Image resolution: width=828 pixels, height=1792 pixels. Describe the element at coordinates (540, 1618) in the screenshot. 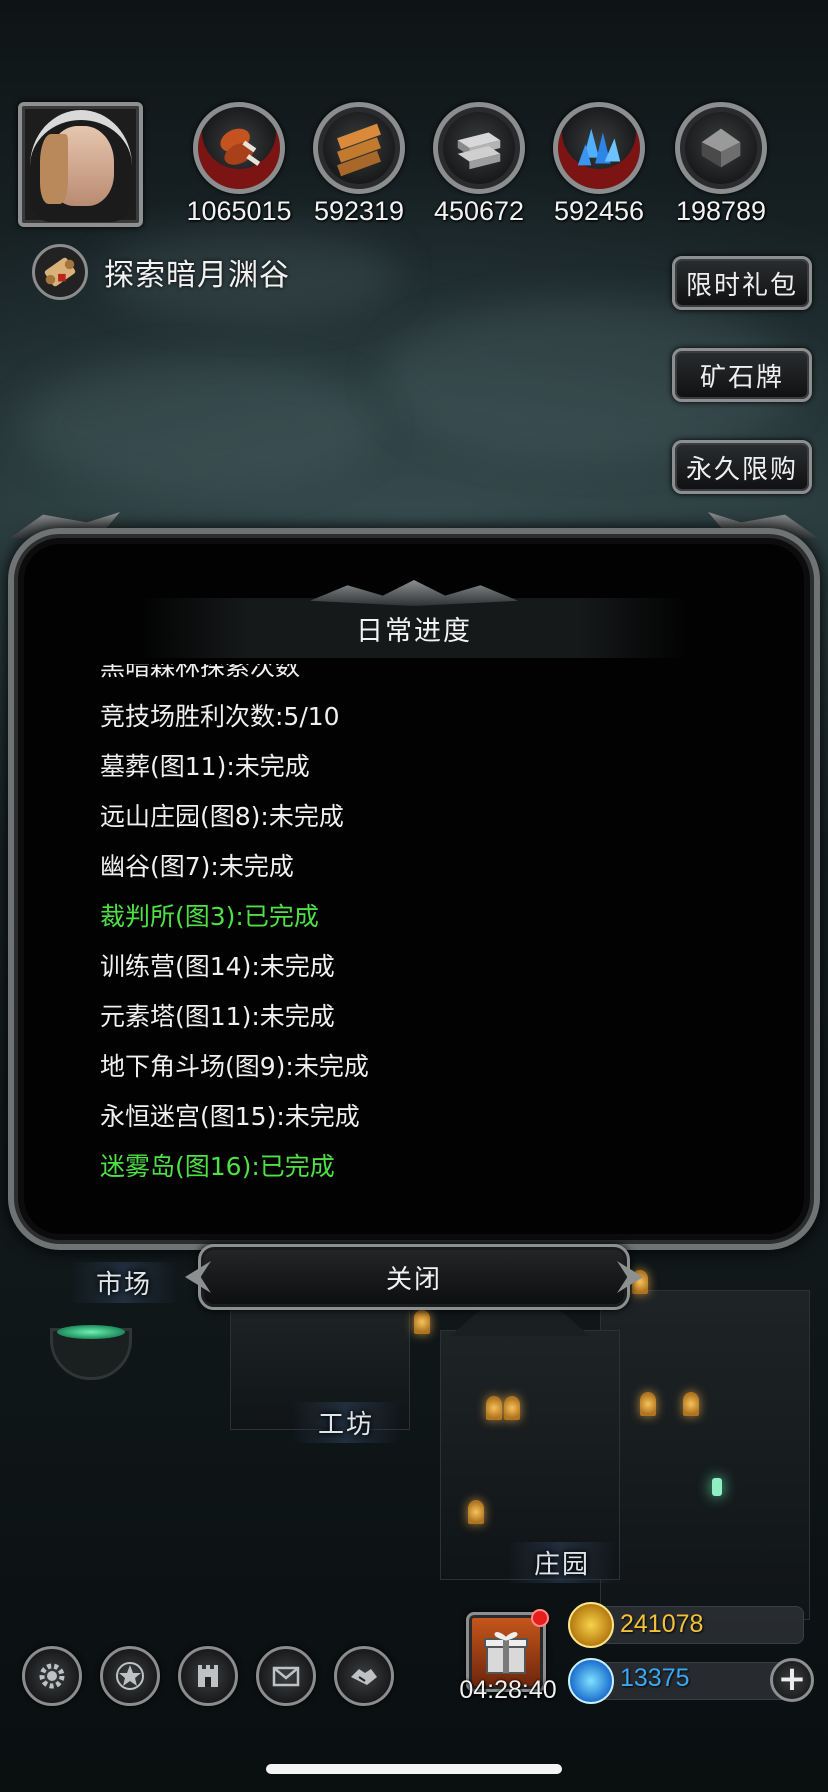

I see `notification-dot` at that location.